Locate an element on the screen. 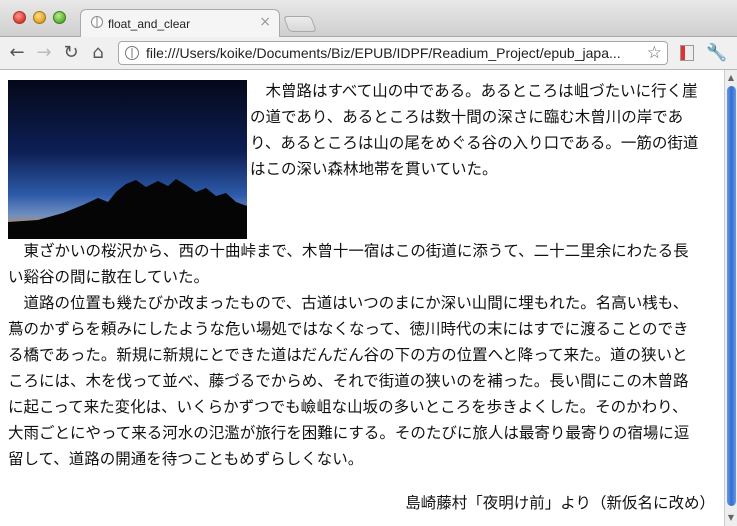 The image size is (737, 526). text-line: はこの深い森林地帯を貫いていた。 is located at coordinates (374, 169).